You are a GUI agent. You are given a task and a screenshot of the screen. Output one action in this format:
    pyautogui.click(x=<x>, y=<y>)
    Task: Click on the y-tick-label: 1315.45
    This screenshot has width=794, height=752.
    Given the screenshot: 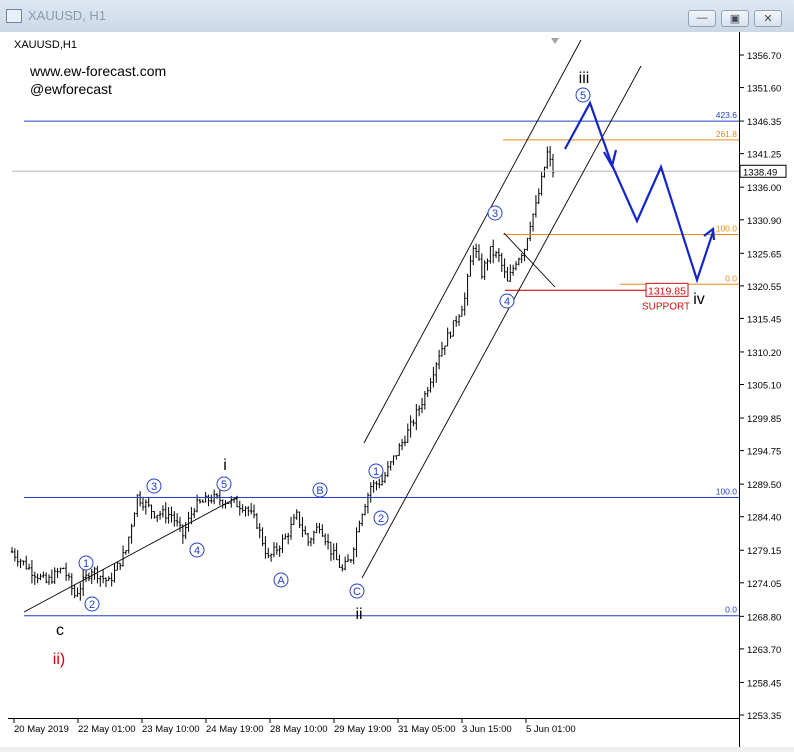 What is the action you would take?
    pyautogui.click(x=764, y=319)
    